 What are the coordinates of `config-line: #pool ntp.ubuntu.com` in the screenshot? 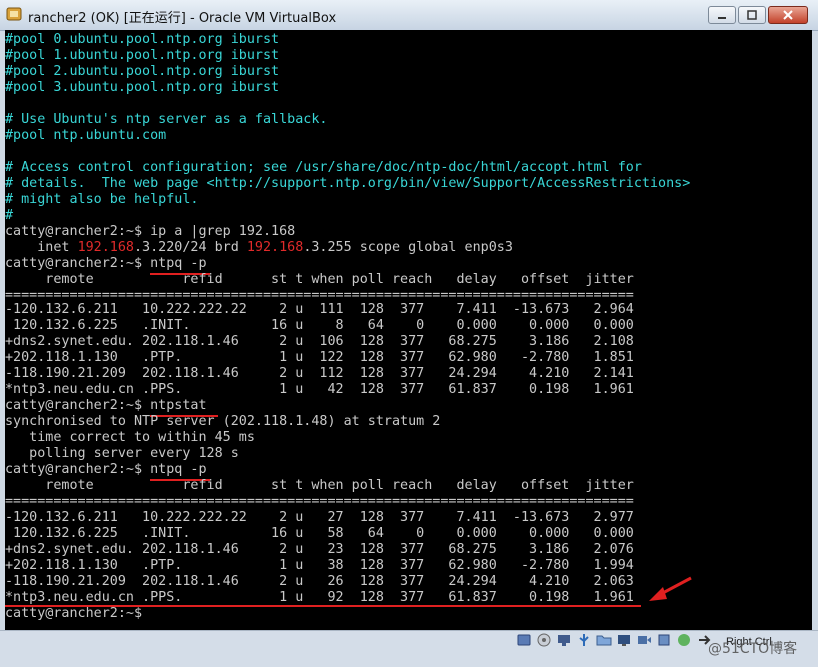 It's located at (86, 135).